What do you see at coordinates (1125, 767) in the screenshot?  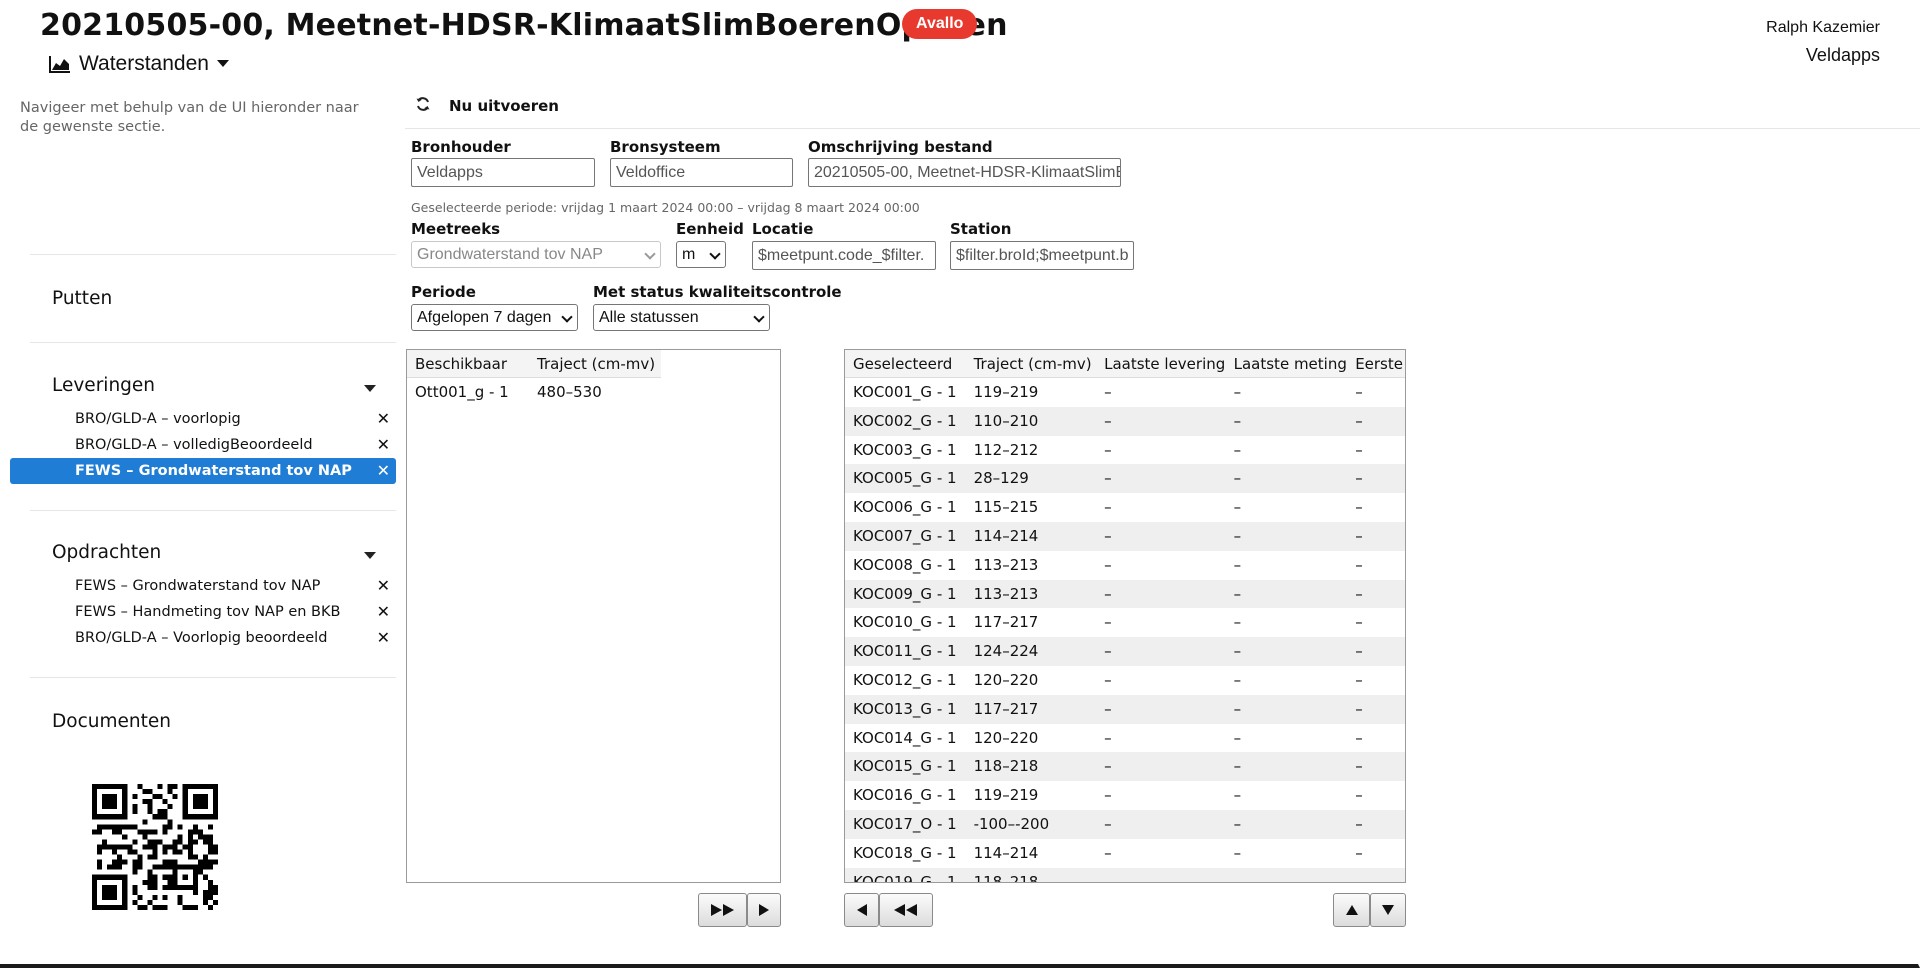 I see `selected-row: KOC015_G - 1 118–218 – – –` at bounding box center [1125, 767].